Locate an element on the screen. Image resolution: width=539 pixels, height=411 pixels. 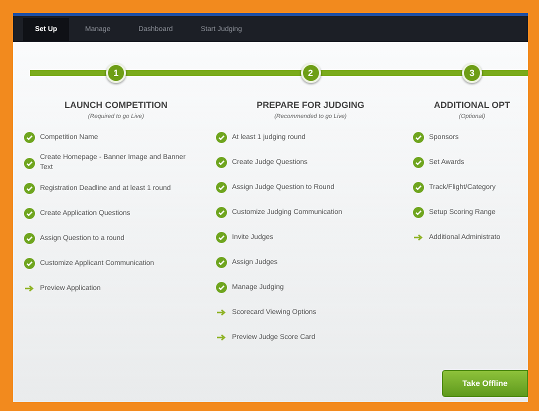
step-title: ADDITIONAL OPT is located at coordinates (472, 105).